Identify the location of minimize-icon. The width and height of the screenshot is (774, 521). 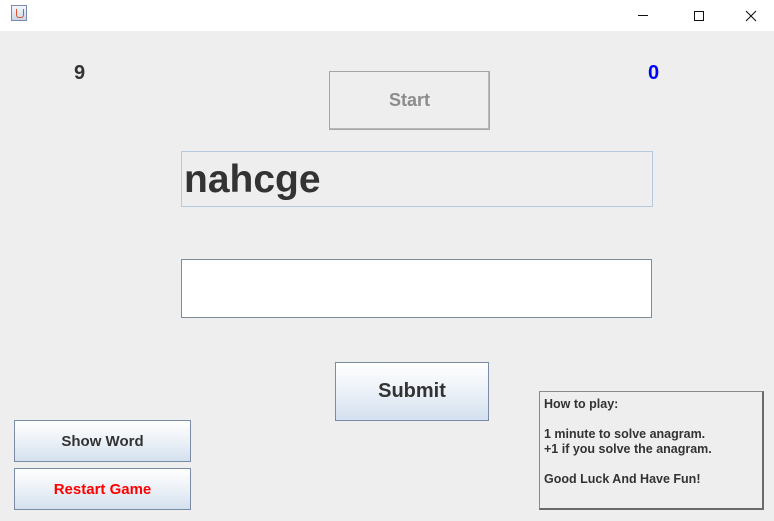
(643, 15).